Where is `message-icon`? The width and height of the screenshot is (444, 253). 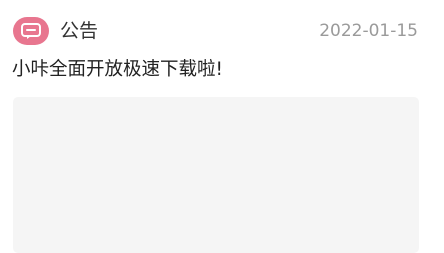 message-icon is located at coordinates (31, 31).